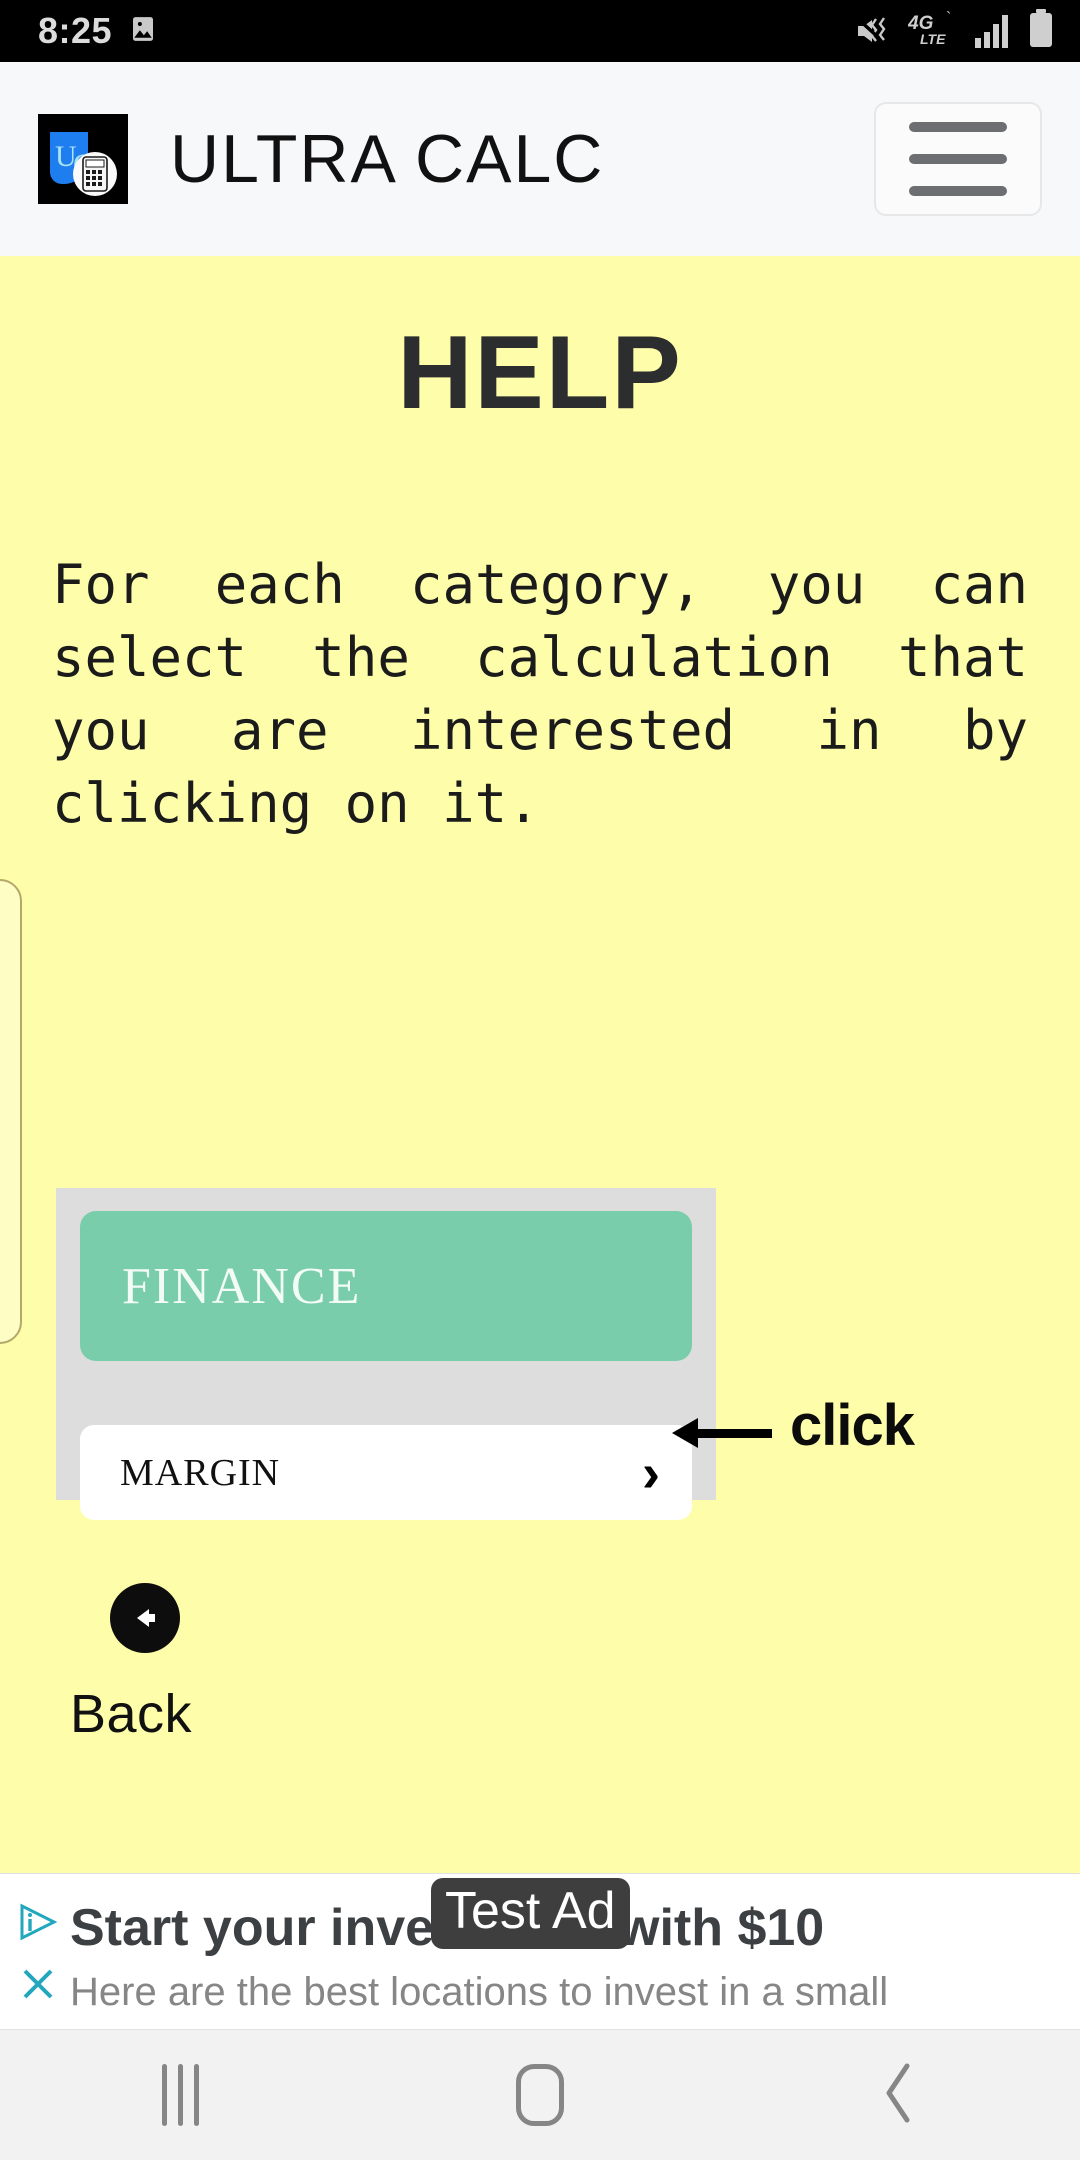 The height and width of the screenshot is (2160, 1080). Describe the element at coordinates (933, 39) in the screenshot. I see `svg-text: LTE` at that location.